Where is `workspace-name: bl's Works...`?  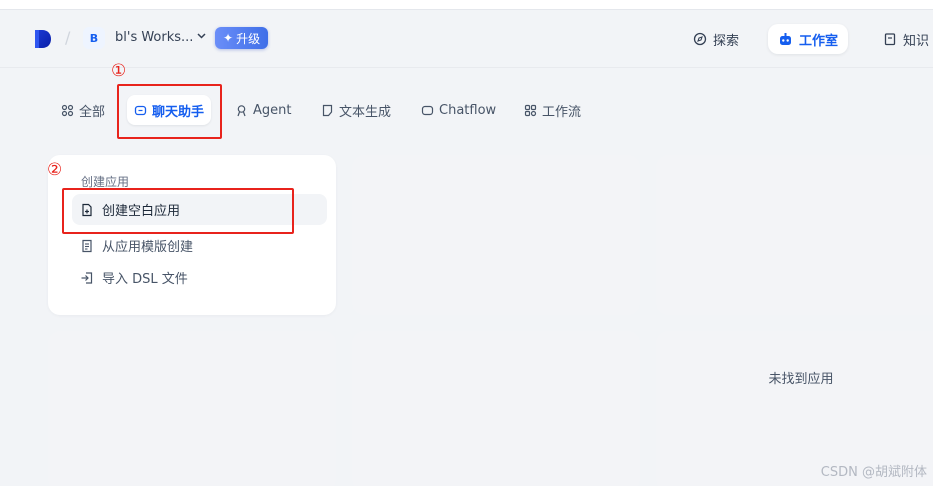 workspace-name: bl's Works... is located at coordinates (154, 37).